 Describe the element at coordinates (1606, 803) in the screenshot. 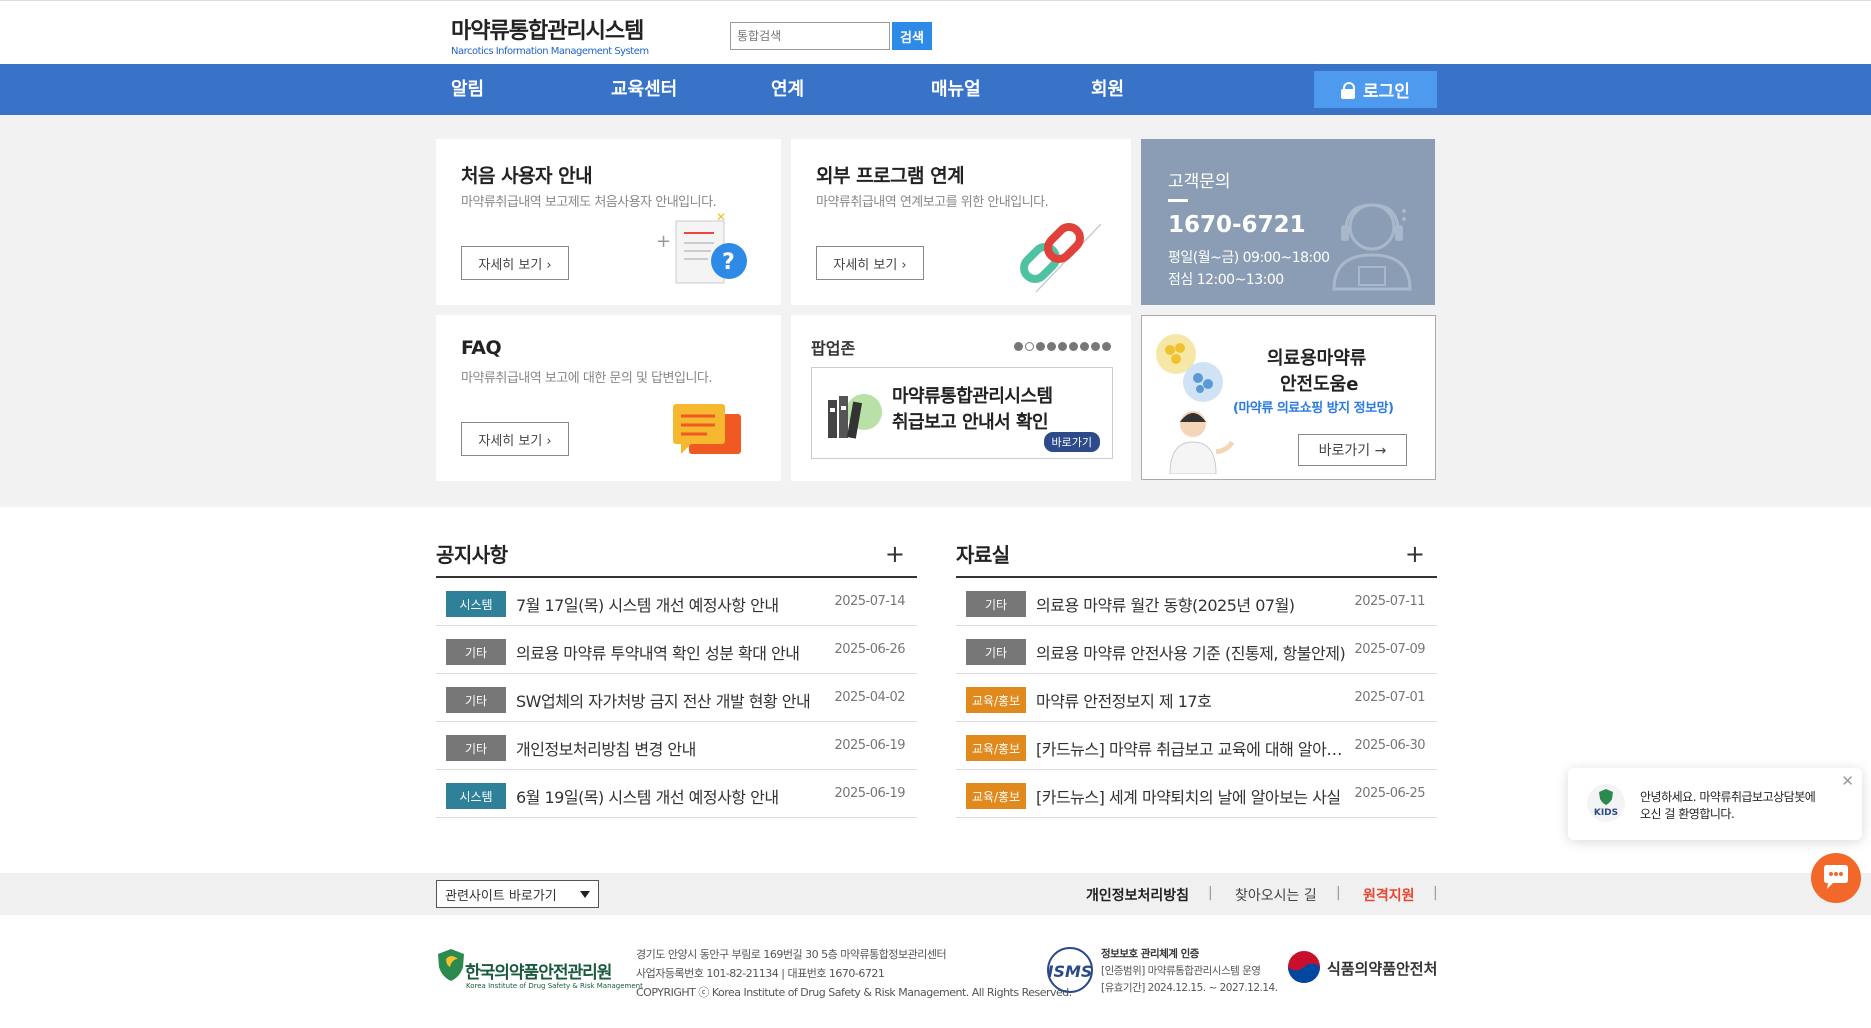

I see `kids-chatbot-logo: KIDS` at that location.